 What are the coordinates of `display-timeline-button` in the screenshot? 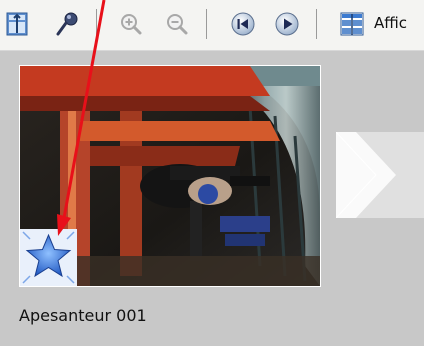 It's located at (352, 24).